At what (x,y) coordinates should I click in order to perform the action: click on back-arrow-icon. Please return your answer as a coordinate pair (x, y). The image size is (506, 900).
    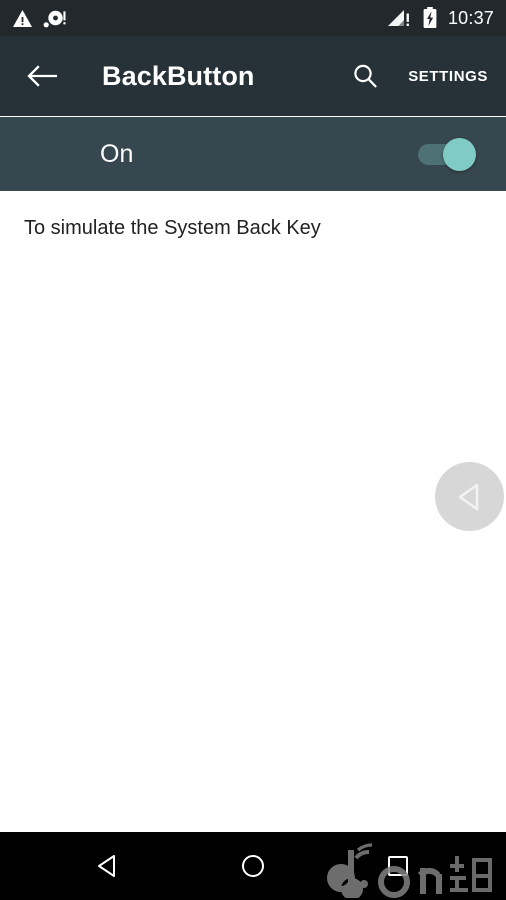
    Looking at the image, I should click on (42, 76).